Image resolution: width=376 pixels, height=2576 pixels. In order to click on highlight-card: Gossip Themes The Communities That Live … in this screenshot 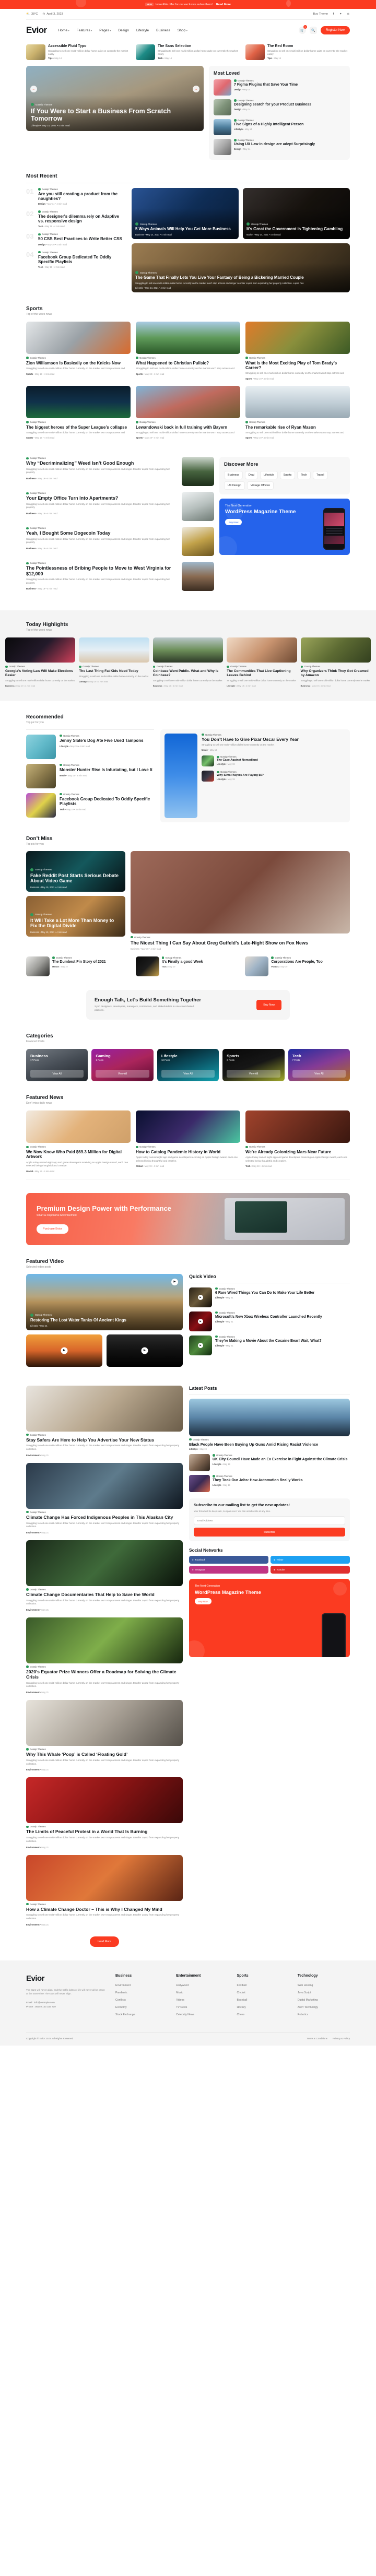, I will do `click(262, 662)`.